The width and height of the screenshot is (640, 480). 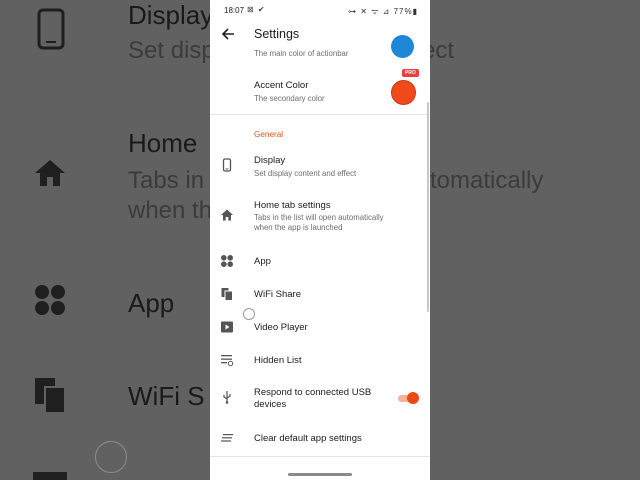 I want to click on accent-color-title: Accent Color, so click(x=281, y=85).